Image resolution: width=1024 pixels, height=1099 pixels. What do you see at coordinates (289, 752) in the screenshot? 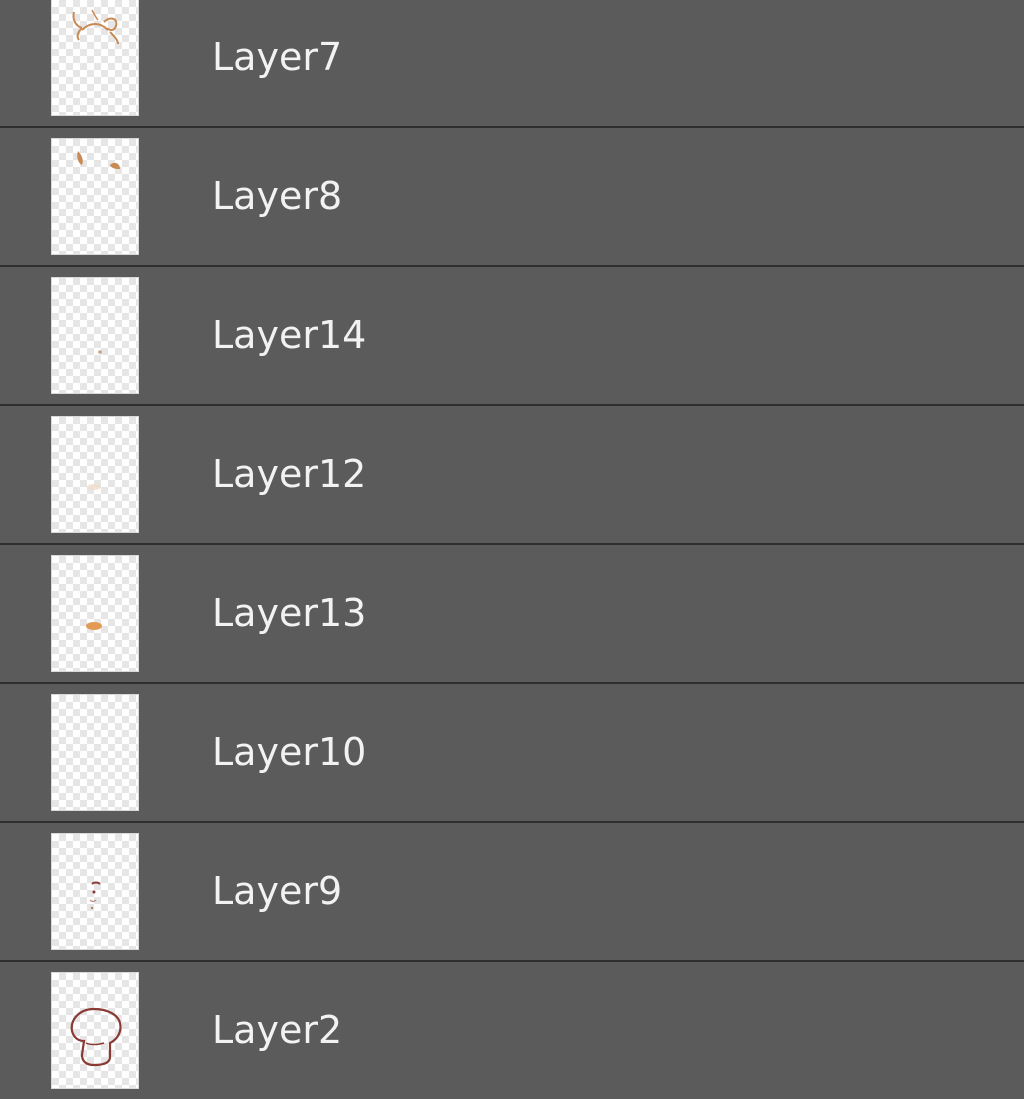
I see `layer-name: Layer10` at bounding box center [289, 752].